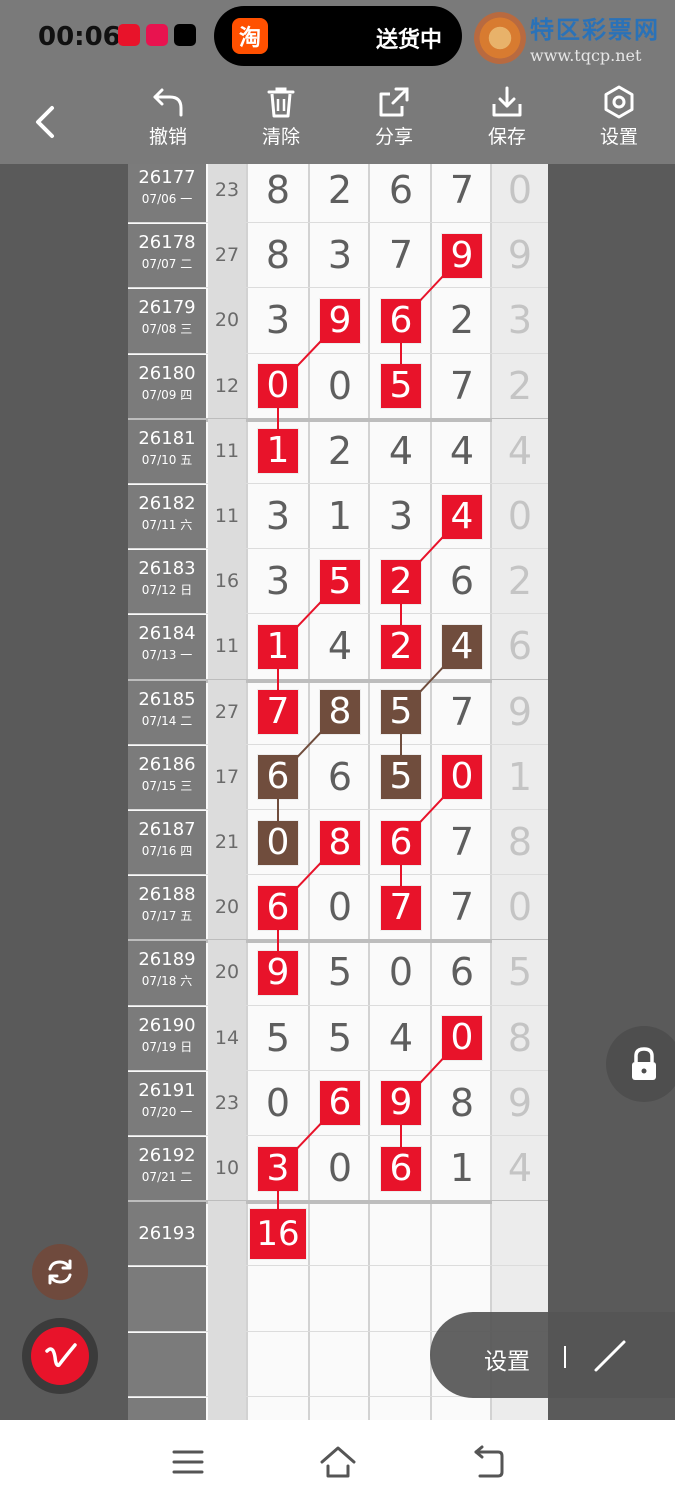 This screenshot has width=675, height=1500. Describe the element at coordinates (167, 1090) in the screenshot. I see `issue-number: 26191` at that location.